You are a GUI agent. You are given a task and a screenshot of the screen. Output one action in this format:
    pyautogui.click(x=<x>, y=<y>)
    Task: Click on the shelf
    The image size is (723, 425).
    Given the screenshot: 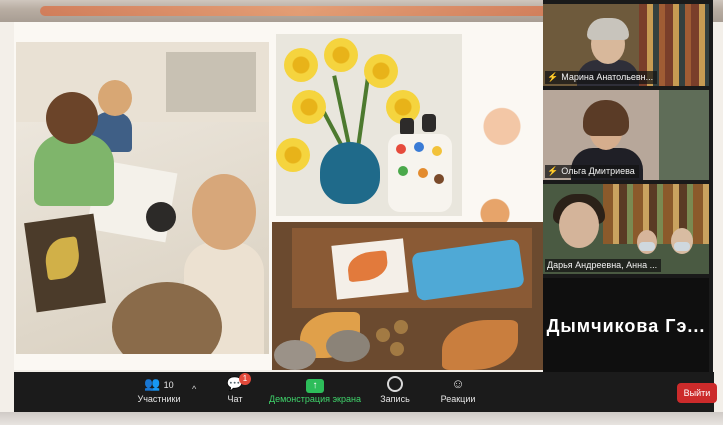 What is the action you would take?
    pyautogui.click(x=211, y=82)
    